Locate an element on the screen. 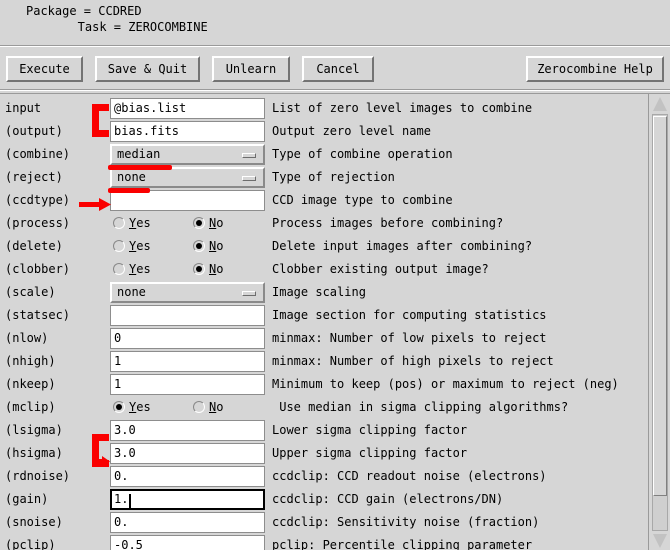 This screenshot has width=670, height=550. param-row-output: (output) bias.fits Output zero level name is located at coordinates (324, 131).